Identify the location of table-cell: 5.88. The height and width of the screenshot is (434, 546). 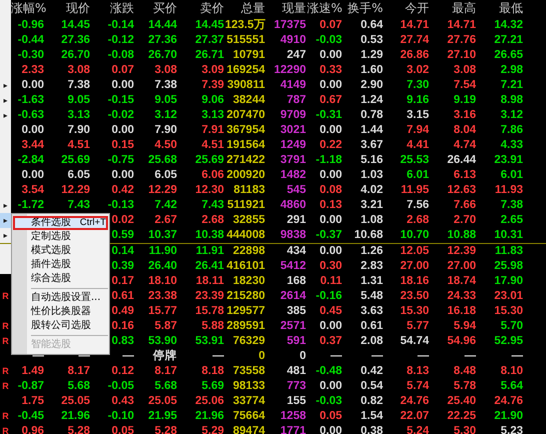
(213, 326).